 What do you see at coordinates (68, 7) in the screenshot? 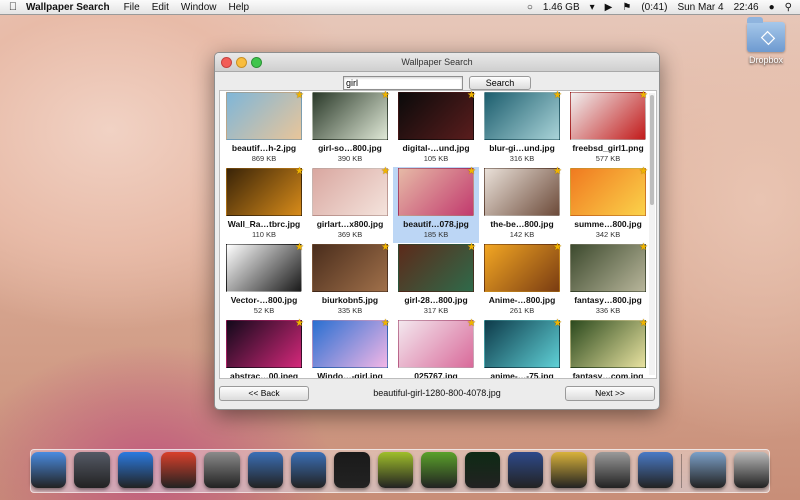
I see `app-menu: Wallpaper Search` at bounding box center [68, 7].